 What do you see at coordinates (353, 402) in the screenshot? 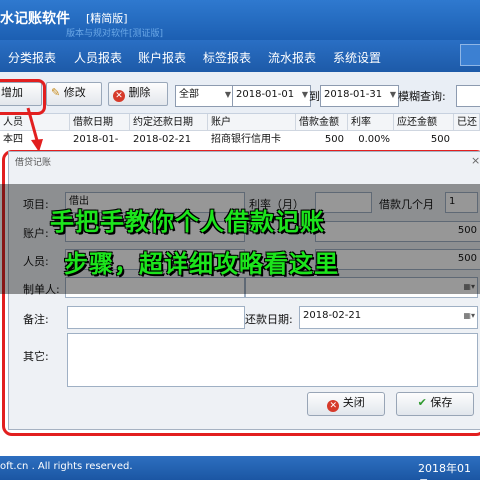
I see `close-button-label: 关闭` at bounding box center [353, 402].